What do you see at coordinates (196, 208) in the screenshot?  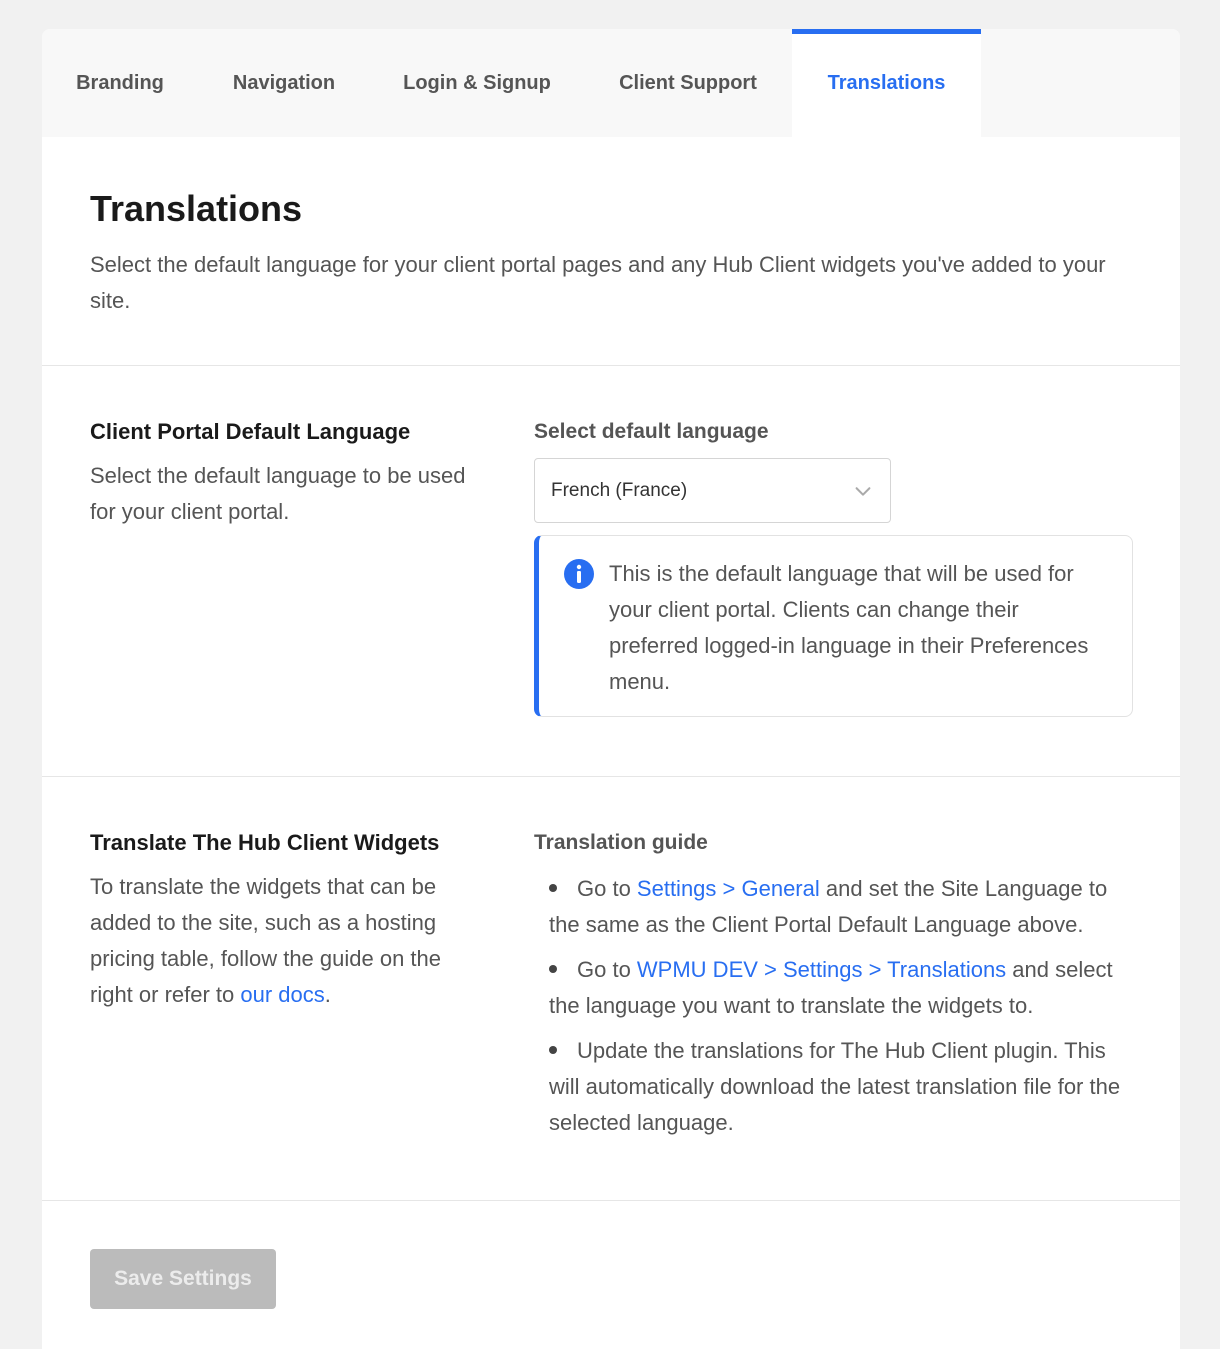 I see `page-title: Translations` at bounding box center [196, 208].